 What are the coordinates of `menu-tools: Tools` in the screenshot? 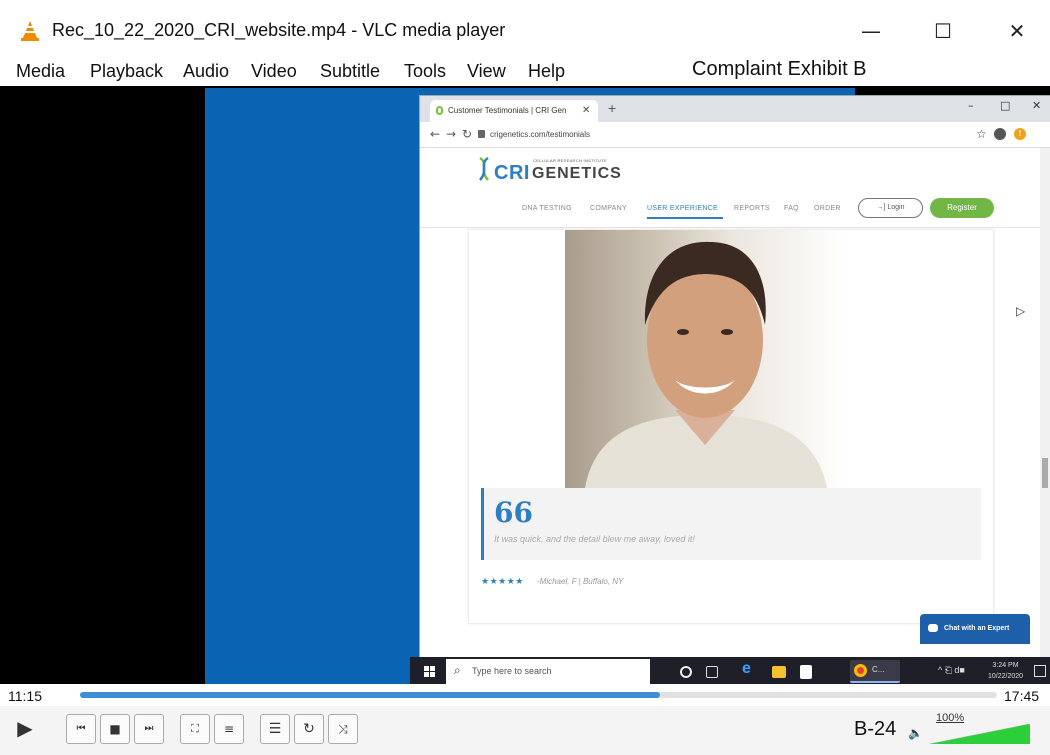 It's located at (425, 71).